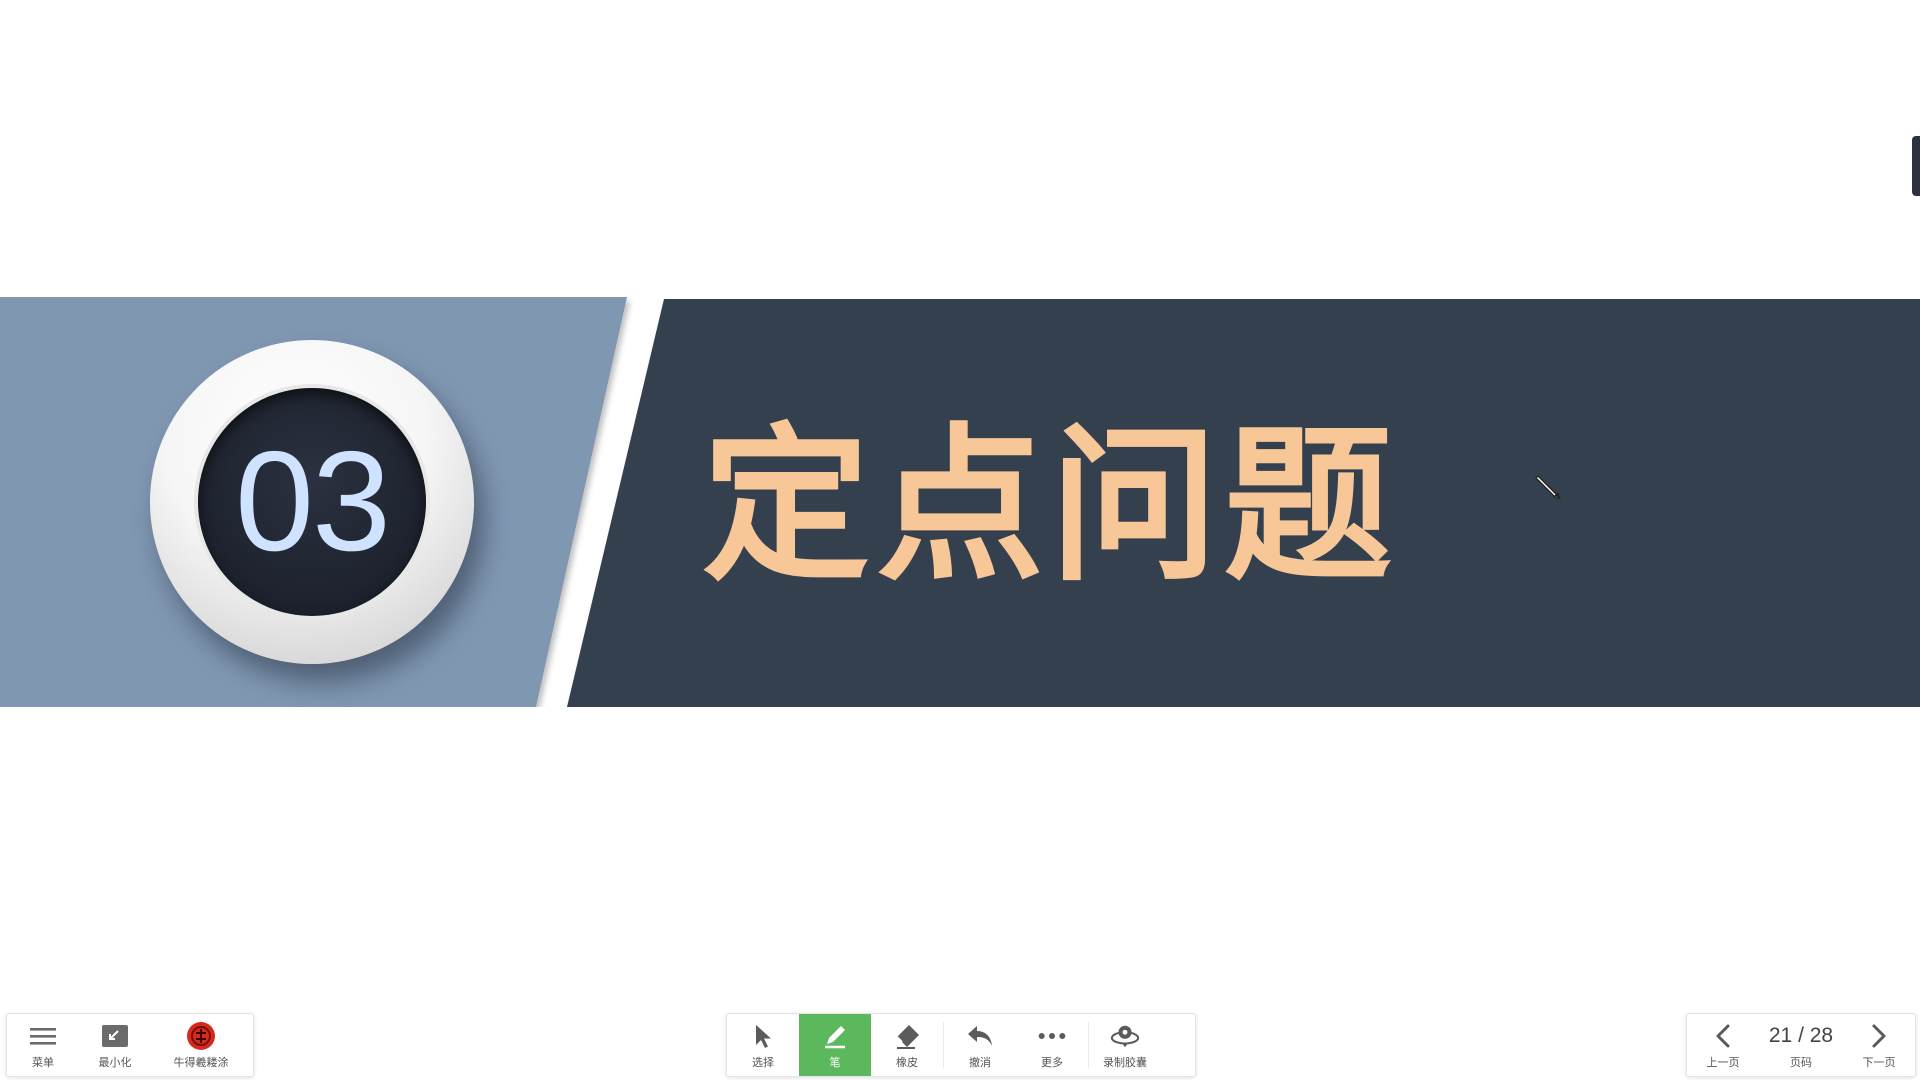  Describe the element at coordinates (43, 1062) in the screenshot. I see `menu-label: 菜单` at that location.